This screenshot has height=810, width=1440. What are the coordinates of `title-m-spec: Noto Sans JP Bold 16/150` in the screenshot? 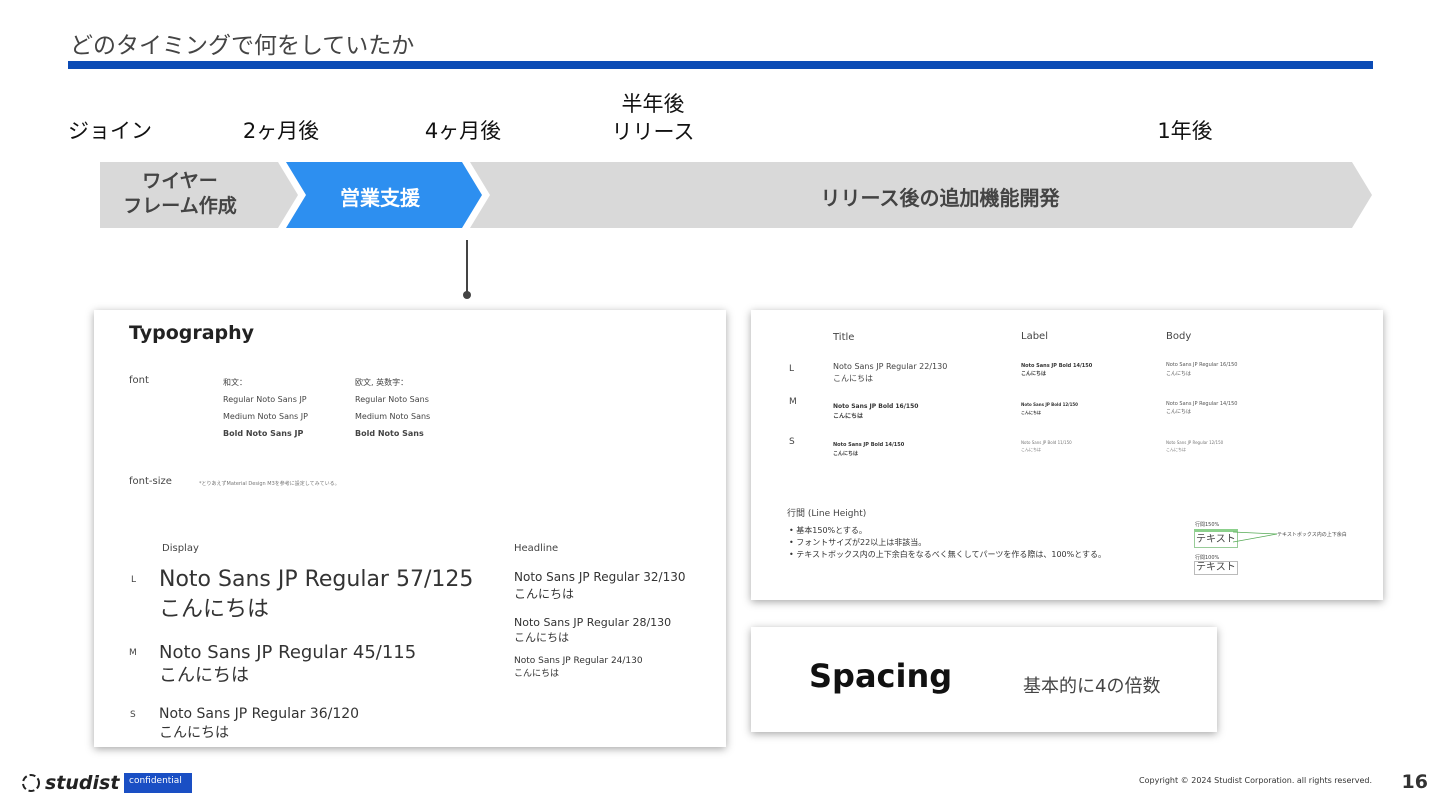 It's located at (876, 406).